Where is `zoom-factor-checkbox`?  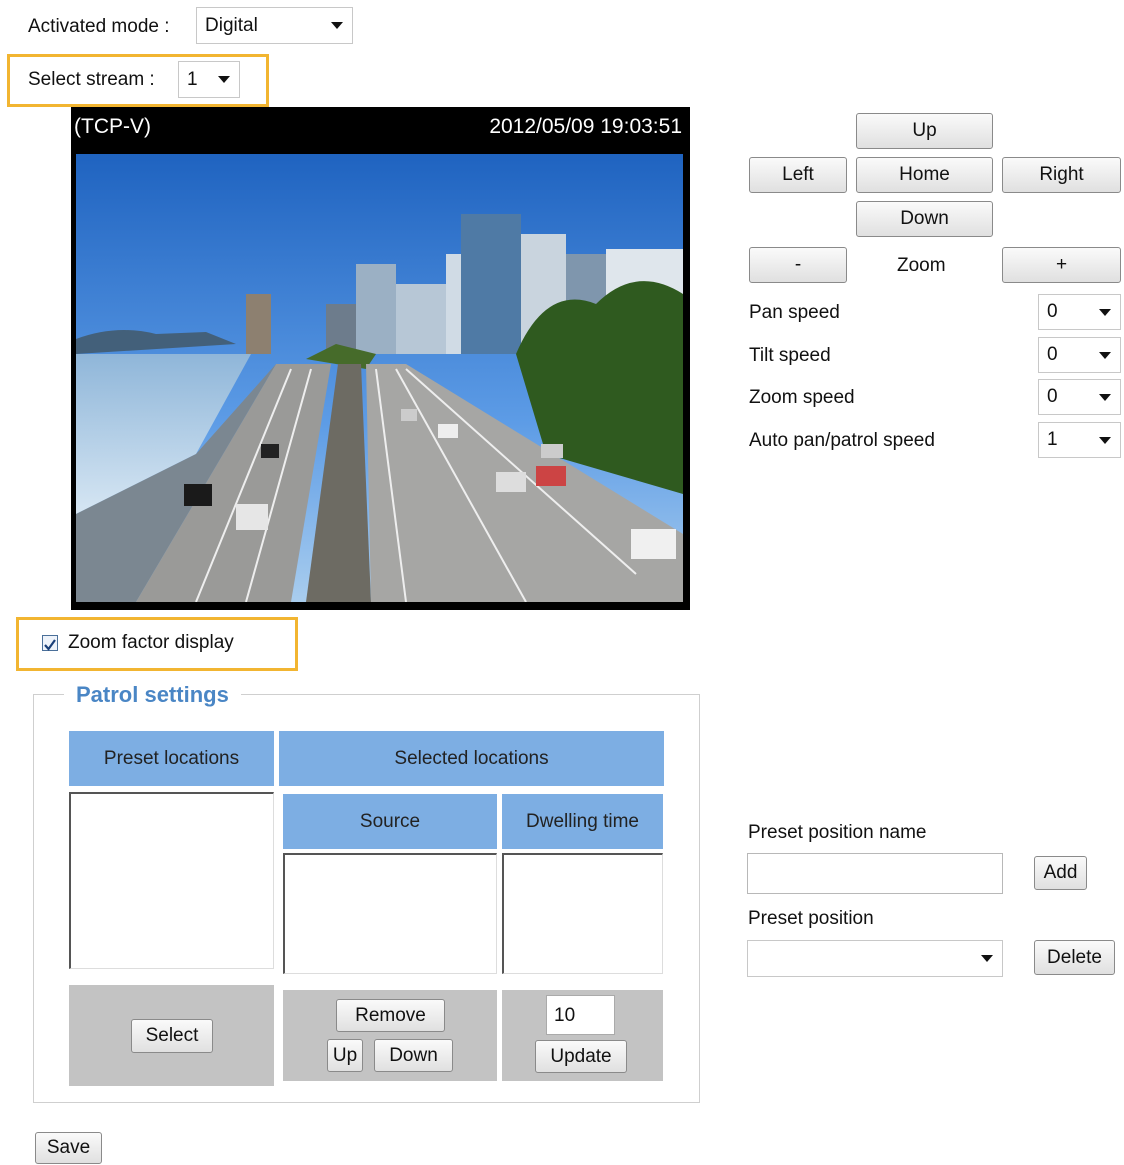 zoom-factor-checkbox is located at coordinates (50, 643).